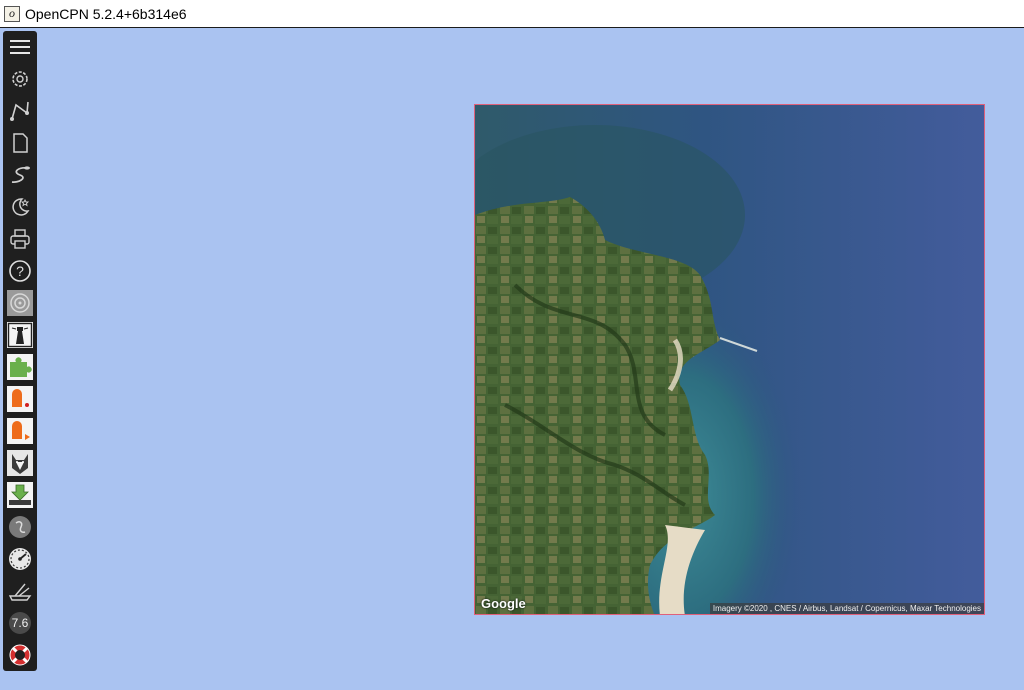  What do you see at coordinates (20, 527) in the screenshot?
I see `grey-globe-plugin-icon` at bounding box center [20, 527].